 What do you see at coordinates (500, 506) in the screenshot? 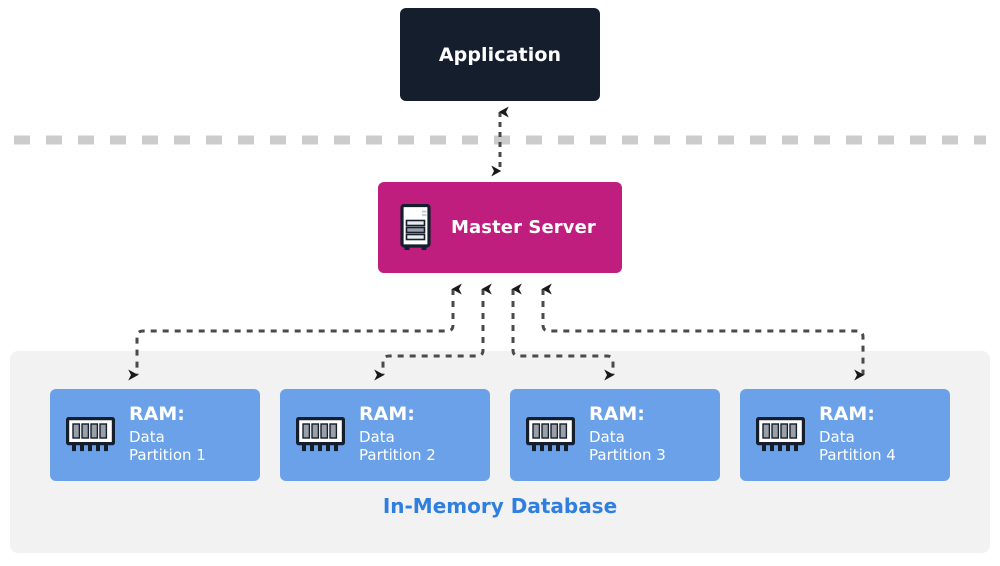
I see `in-memory-database-caption: In-Memory Database` at bounding box center [500, 506].